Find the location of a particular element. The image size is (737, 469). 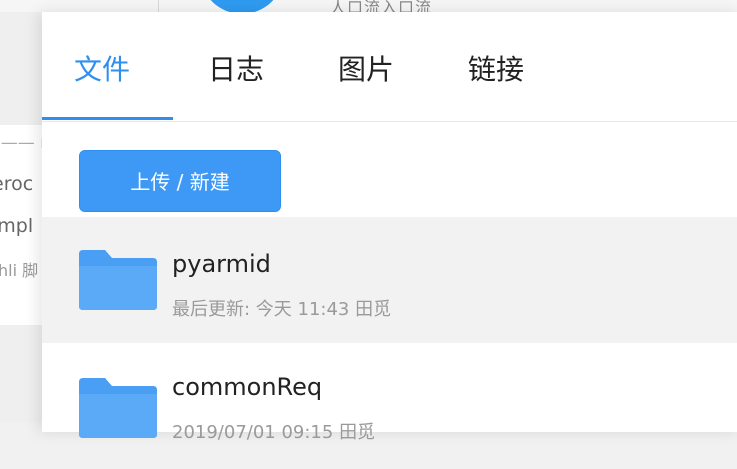

background-line: impl is located at coordinates (17, 226).